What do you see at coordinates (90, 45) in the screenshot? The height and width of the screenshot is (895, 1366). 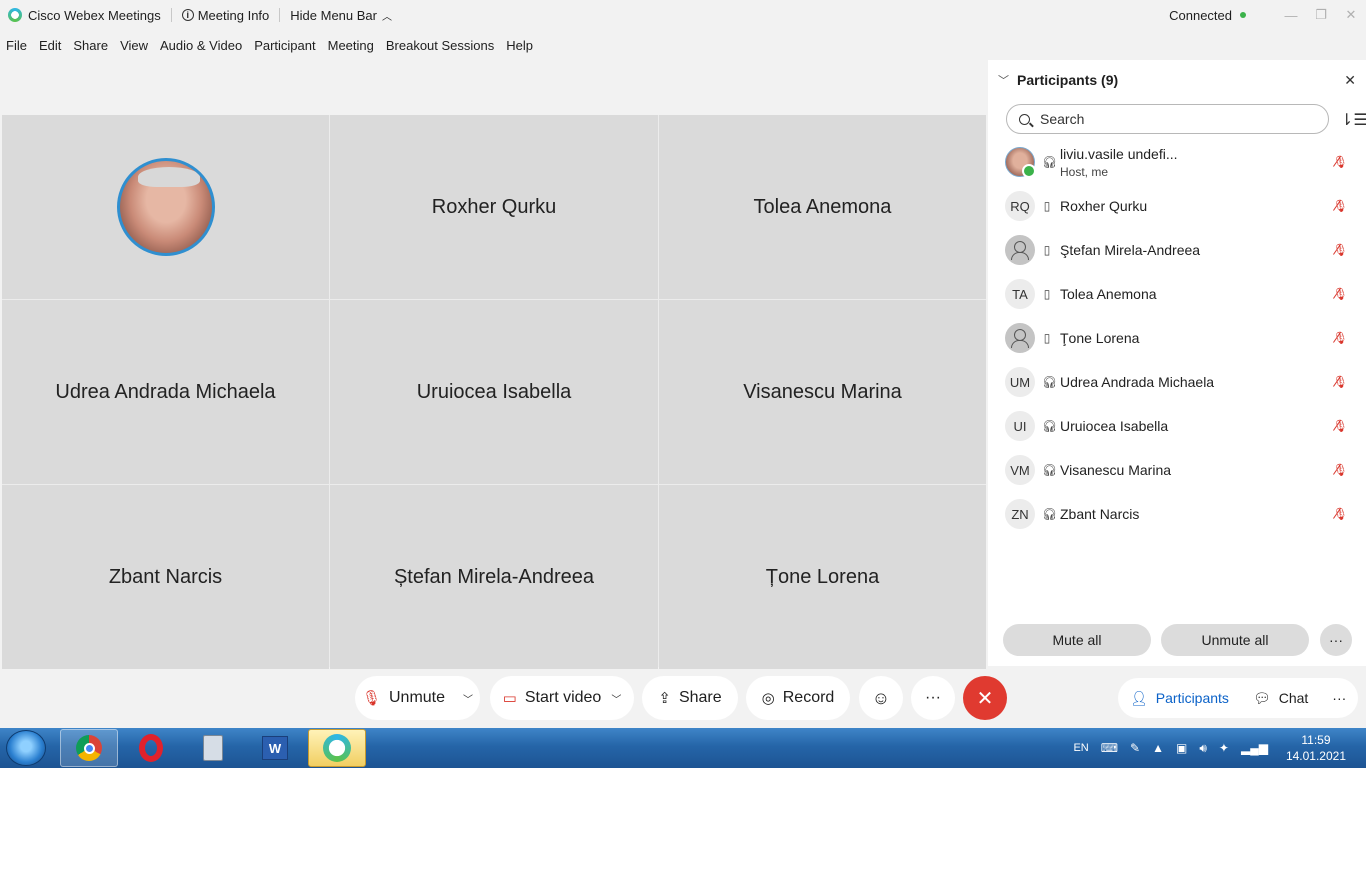 I see `menu-share: Share` at bounding box center [90, 45].